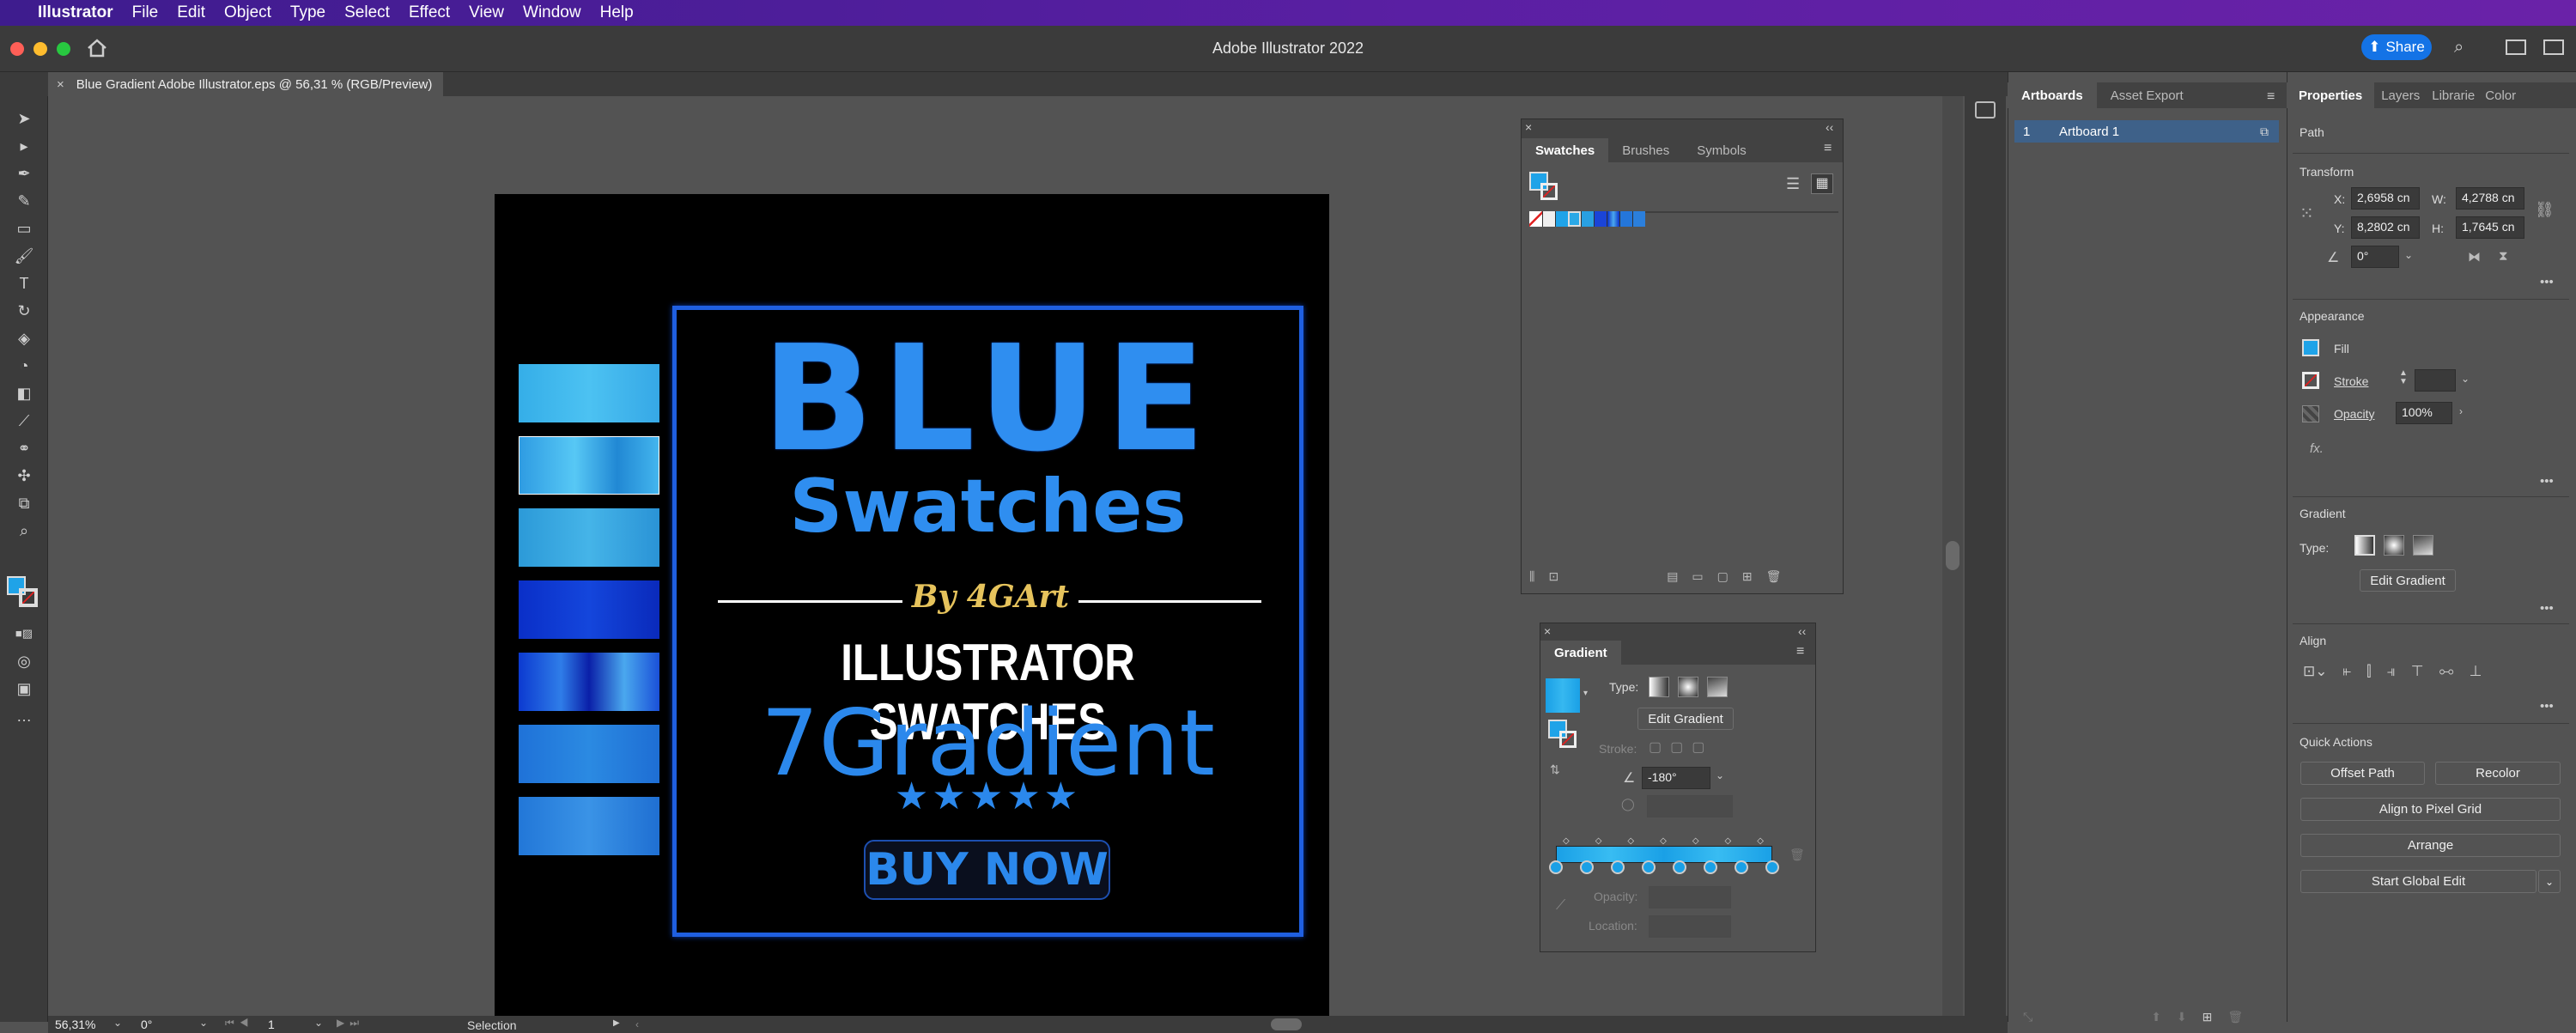 This screenshot has width=2576, height=1033. What do you see at coordinates (1547, 631) in the screenshot?
I see `close-gradient-panel-icon: ×` at bounding box center [1547, 631].